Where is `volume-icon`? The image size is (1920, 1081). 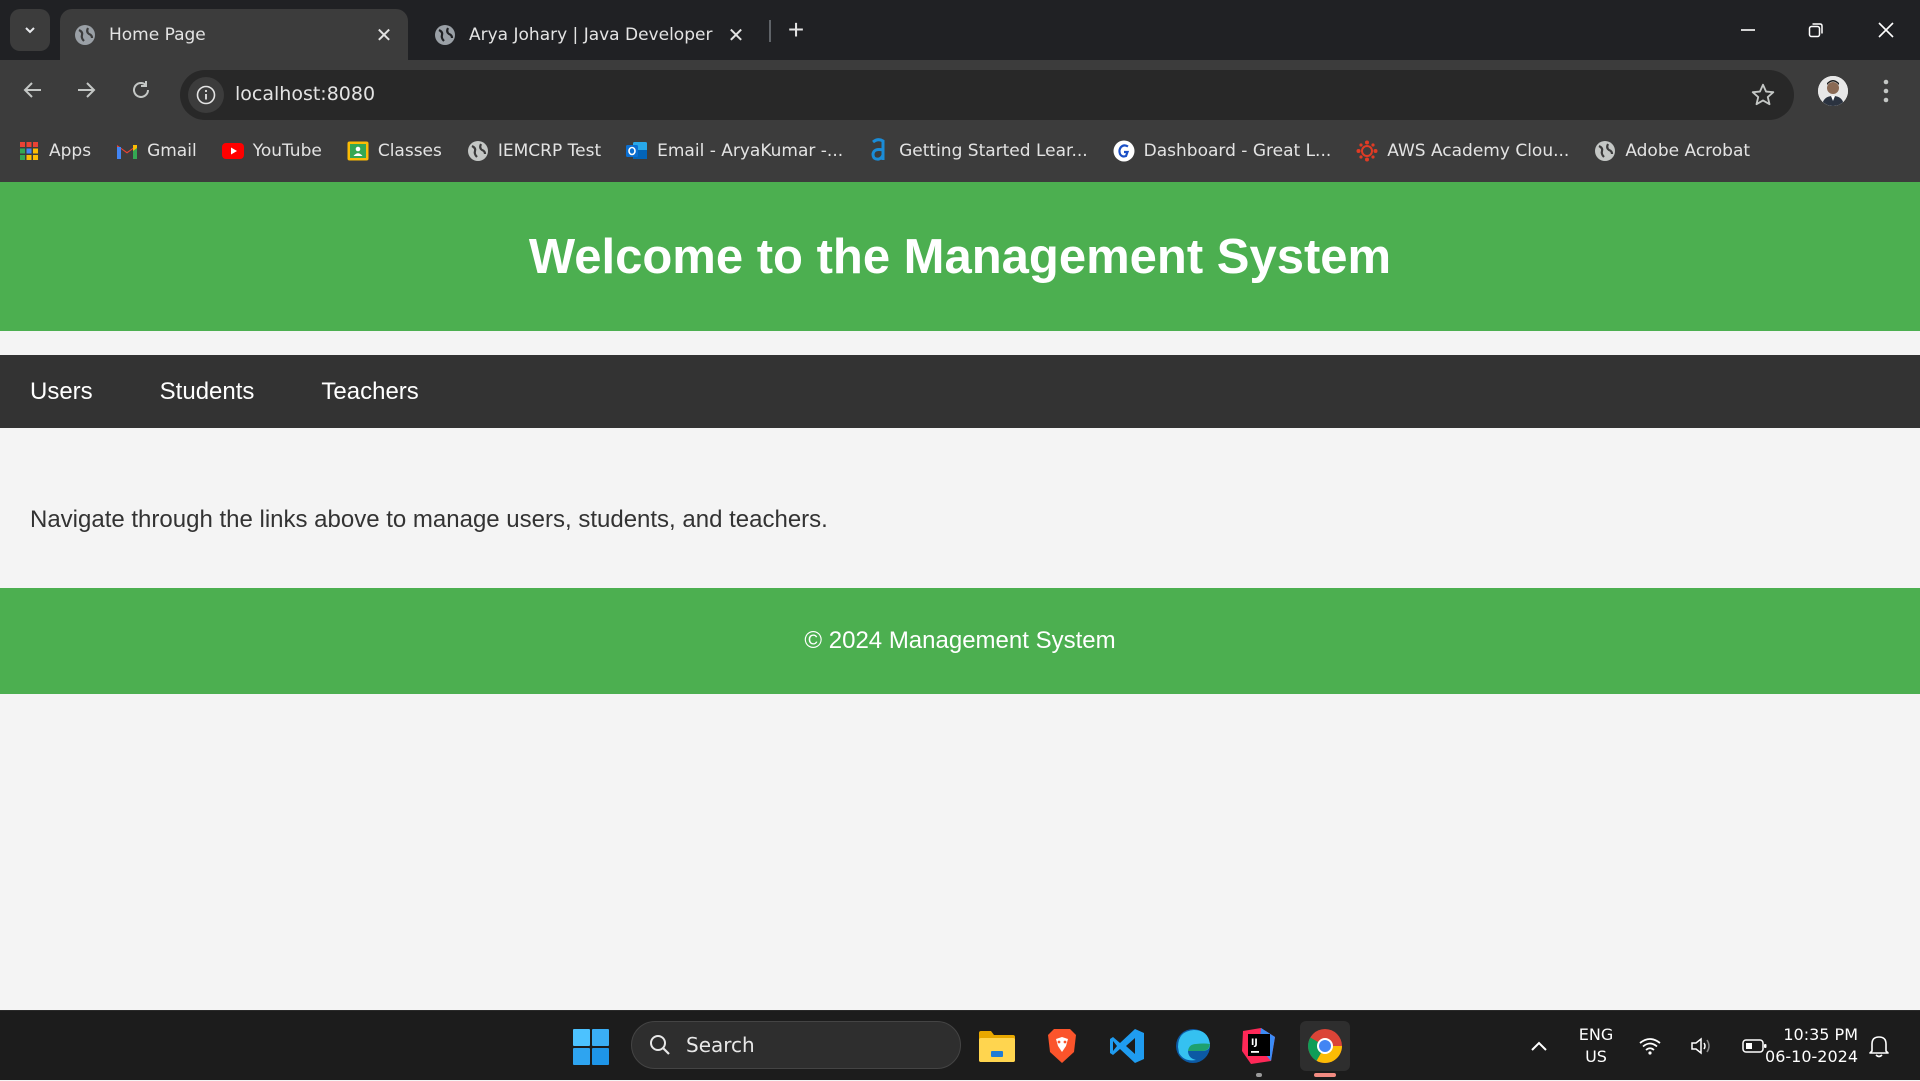
volume-icon is located at coordinates (1700, 1046).